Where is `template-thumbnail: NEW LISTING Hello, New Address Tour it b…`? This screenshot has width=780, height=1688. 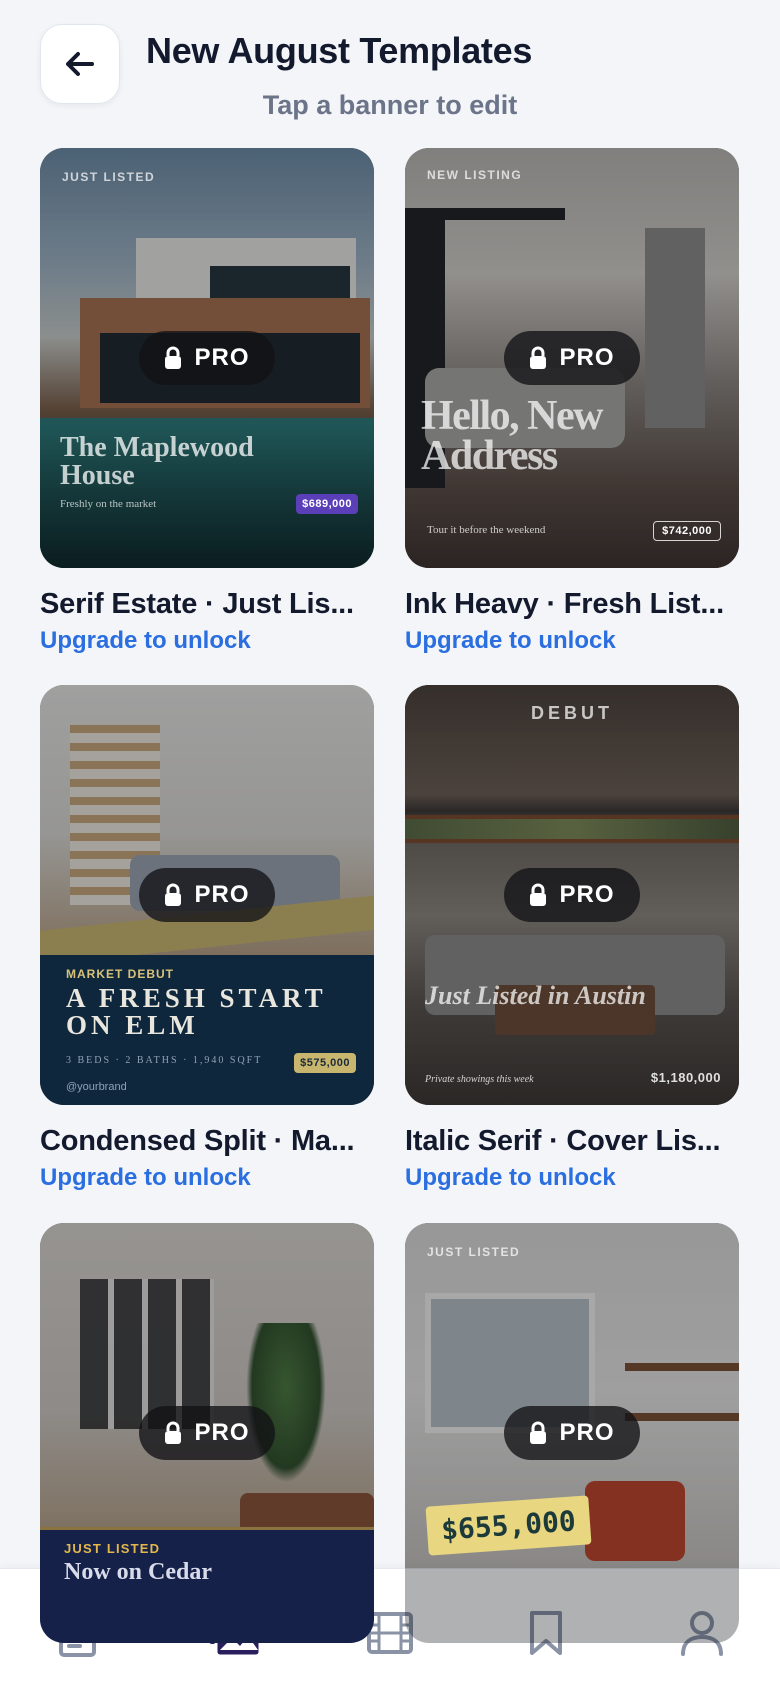 template-thumbnail: NEW LISTING Hello, New Address Tour it b… is located at coordinates (572, 358).